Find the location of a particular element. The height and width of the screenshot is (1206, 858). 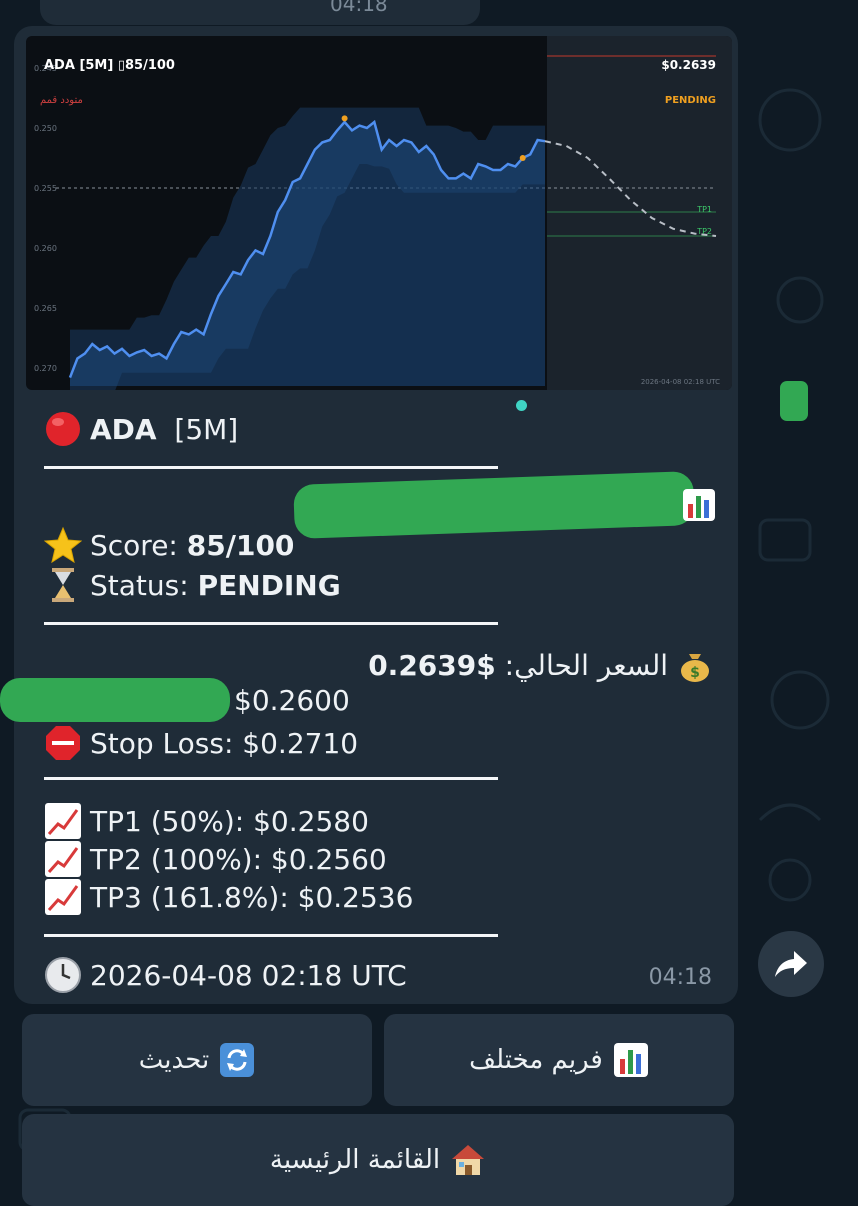

tp1-text: TP1 (50%): $0.2580 is located at coordinates (229, 821).